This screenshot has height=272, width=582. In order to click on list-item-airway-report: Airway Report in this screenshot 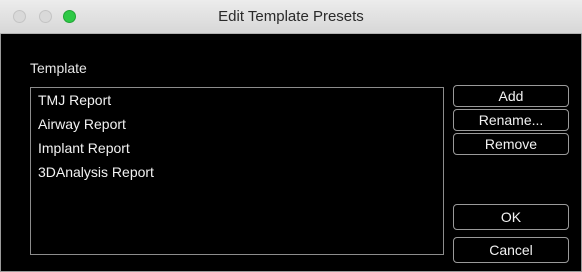, I will do `click(82, 124)`.